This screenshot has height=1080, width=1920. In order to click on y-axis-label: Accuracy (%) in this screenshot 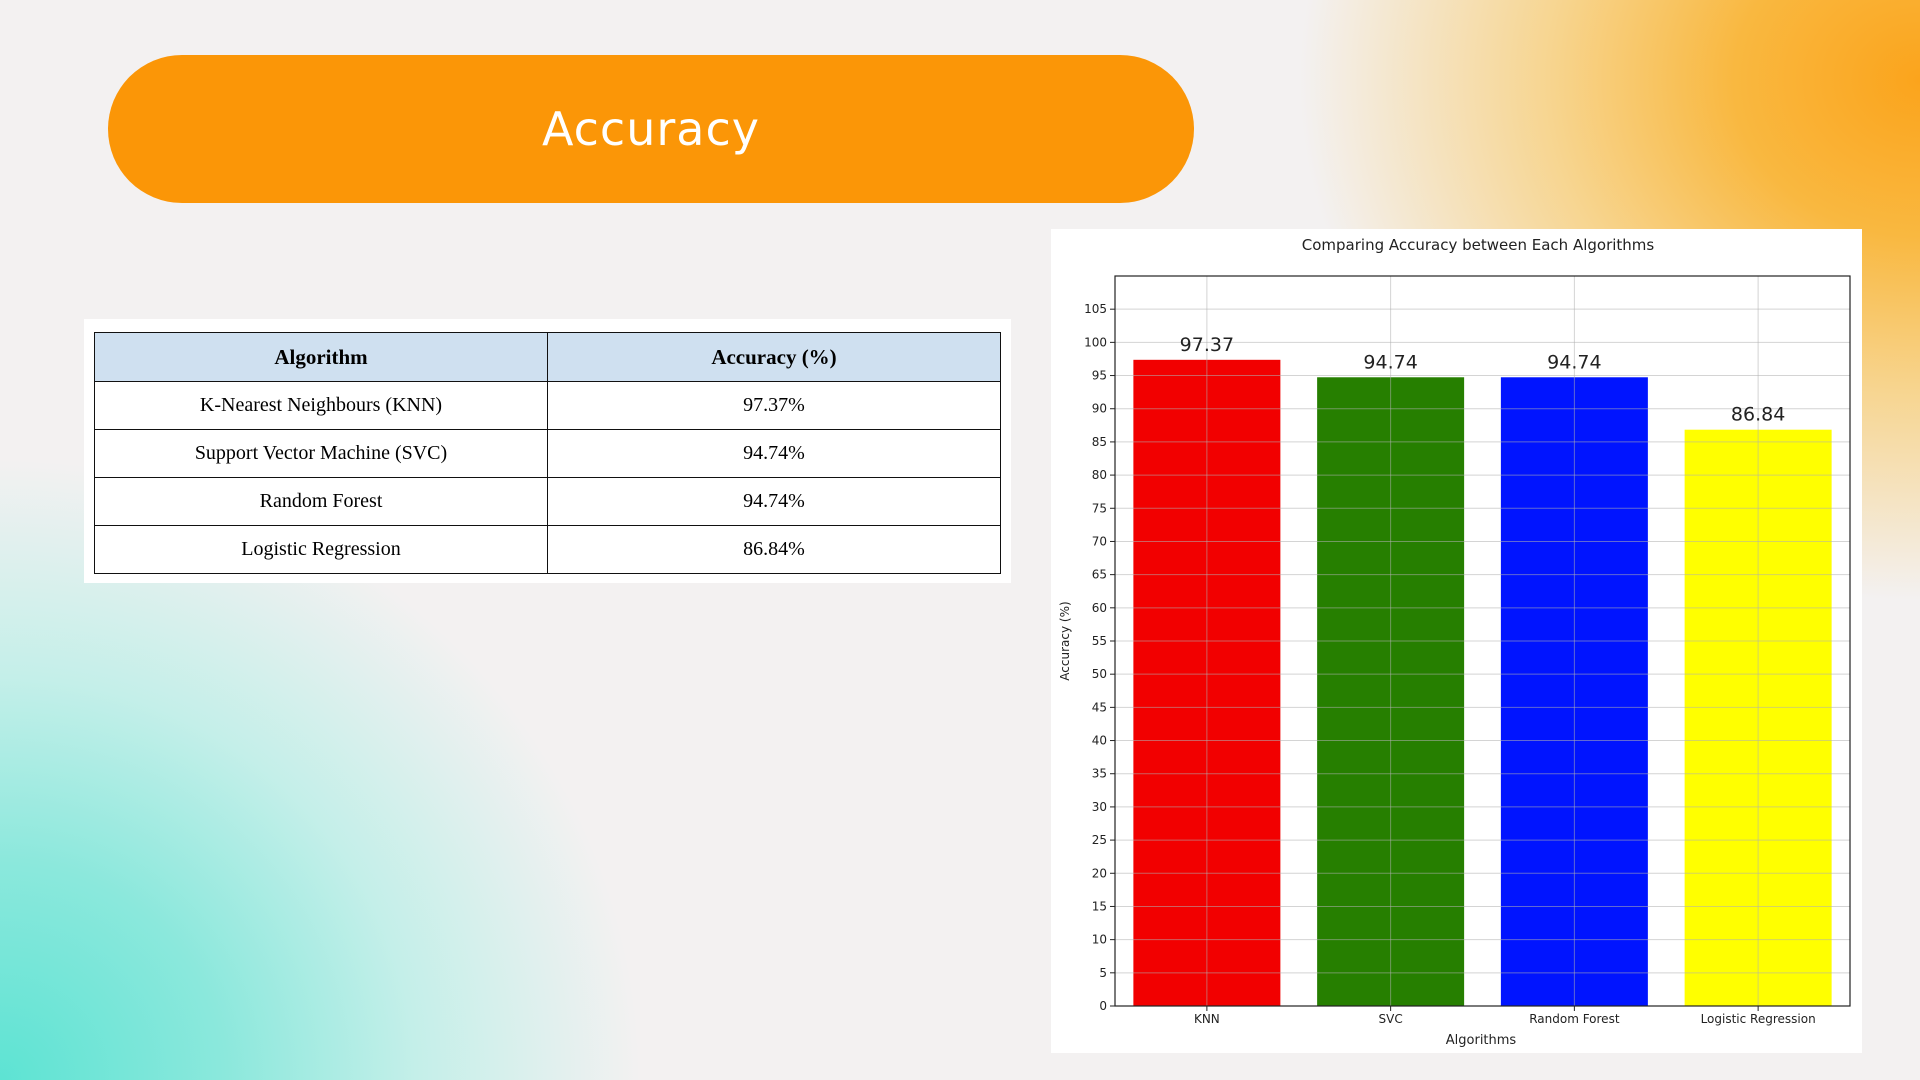, I will do `click(1065, 640)`.